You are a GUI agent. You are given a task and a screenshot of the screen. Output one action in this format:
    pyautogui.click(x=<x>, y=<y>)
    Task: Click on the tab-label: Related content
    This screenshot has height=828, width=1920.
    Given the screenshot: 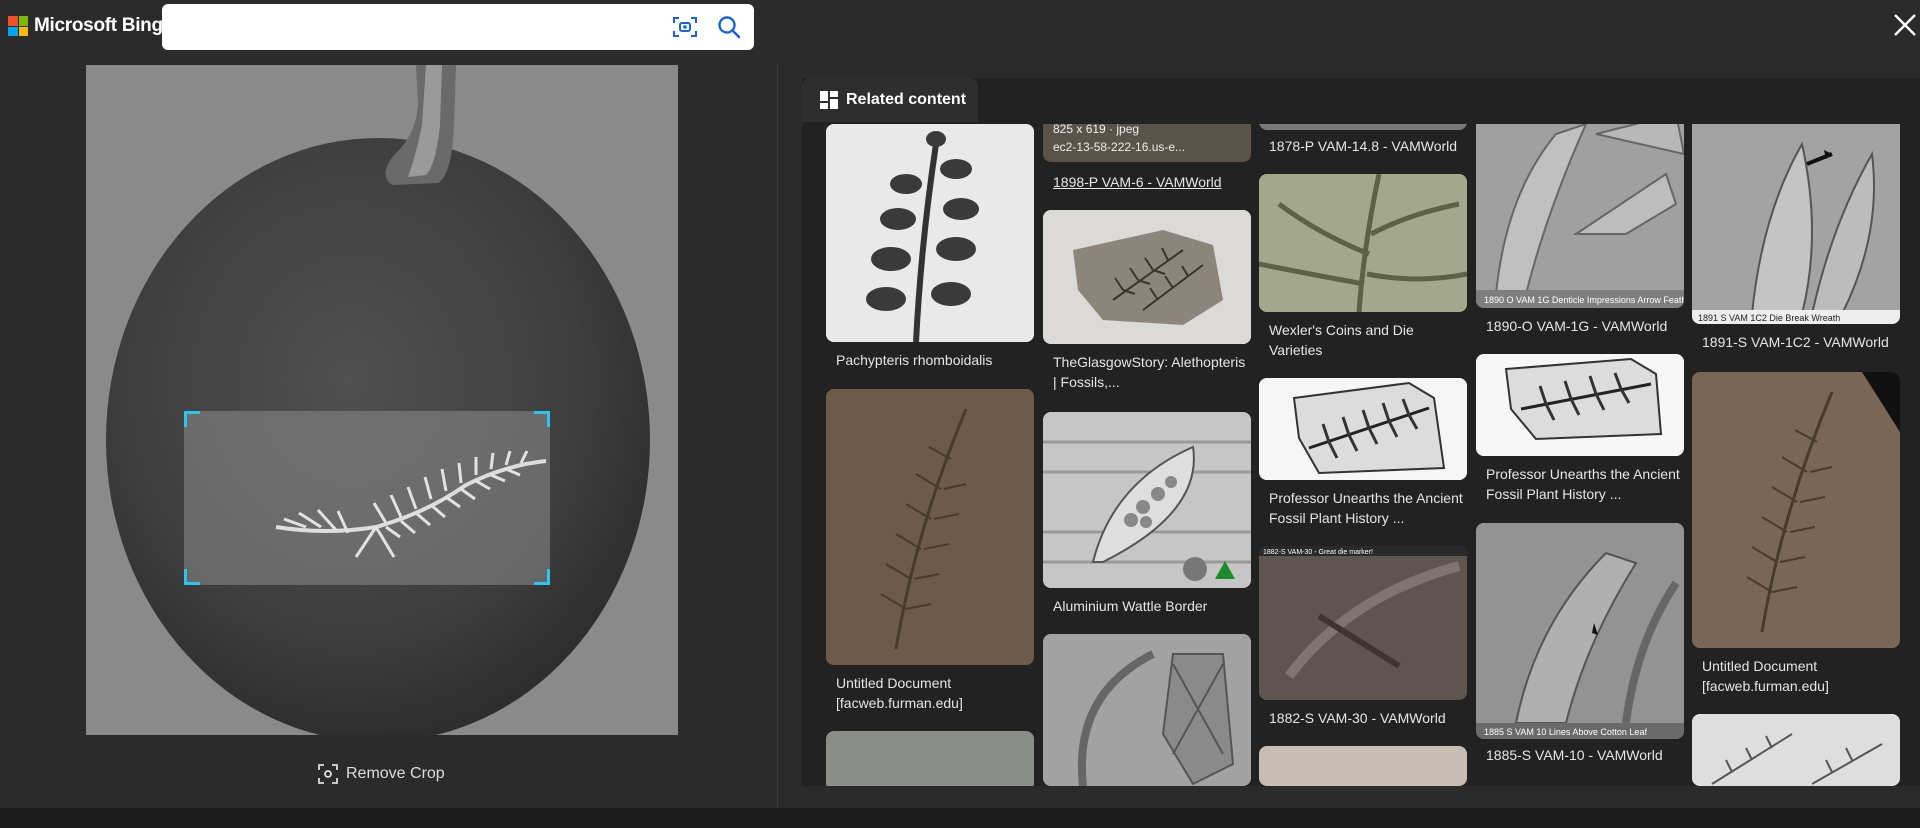 What is the action you would take?
    pyautogui.click(x=906, y=99)
    